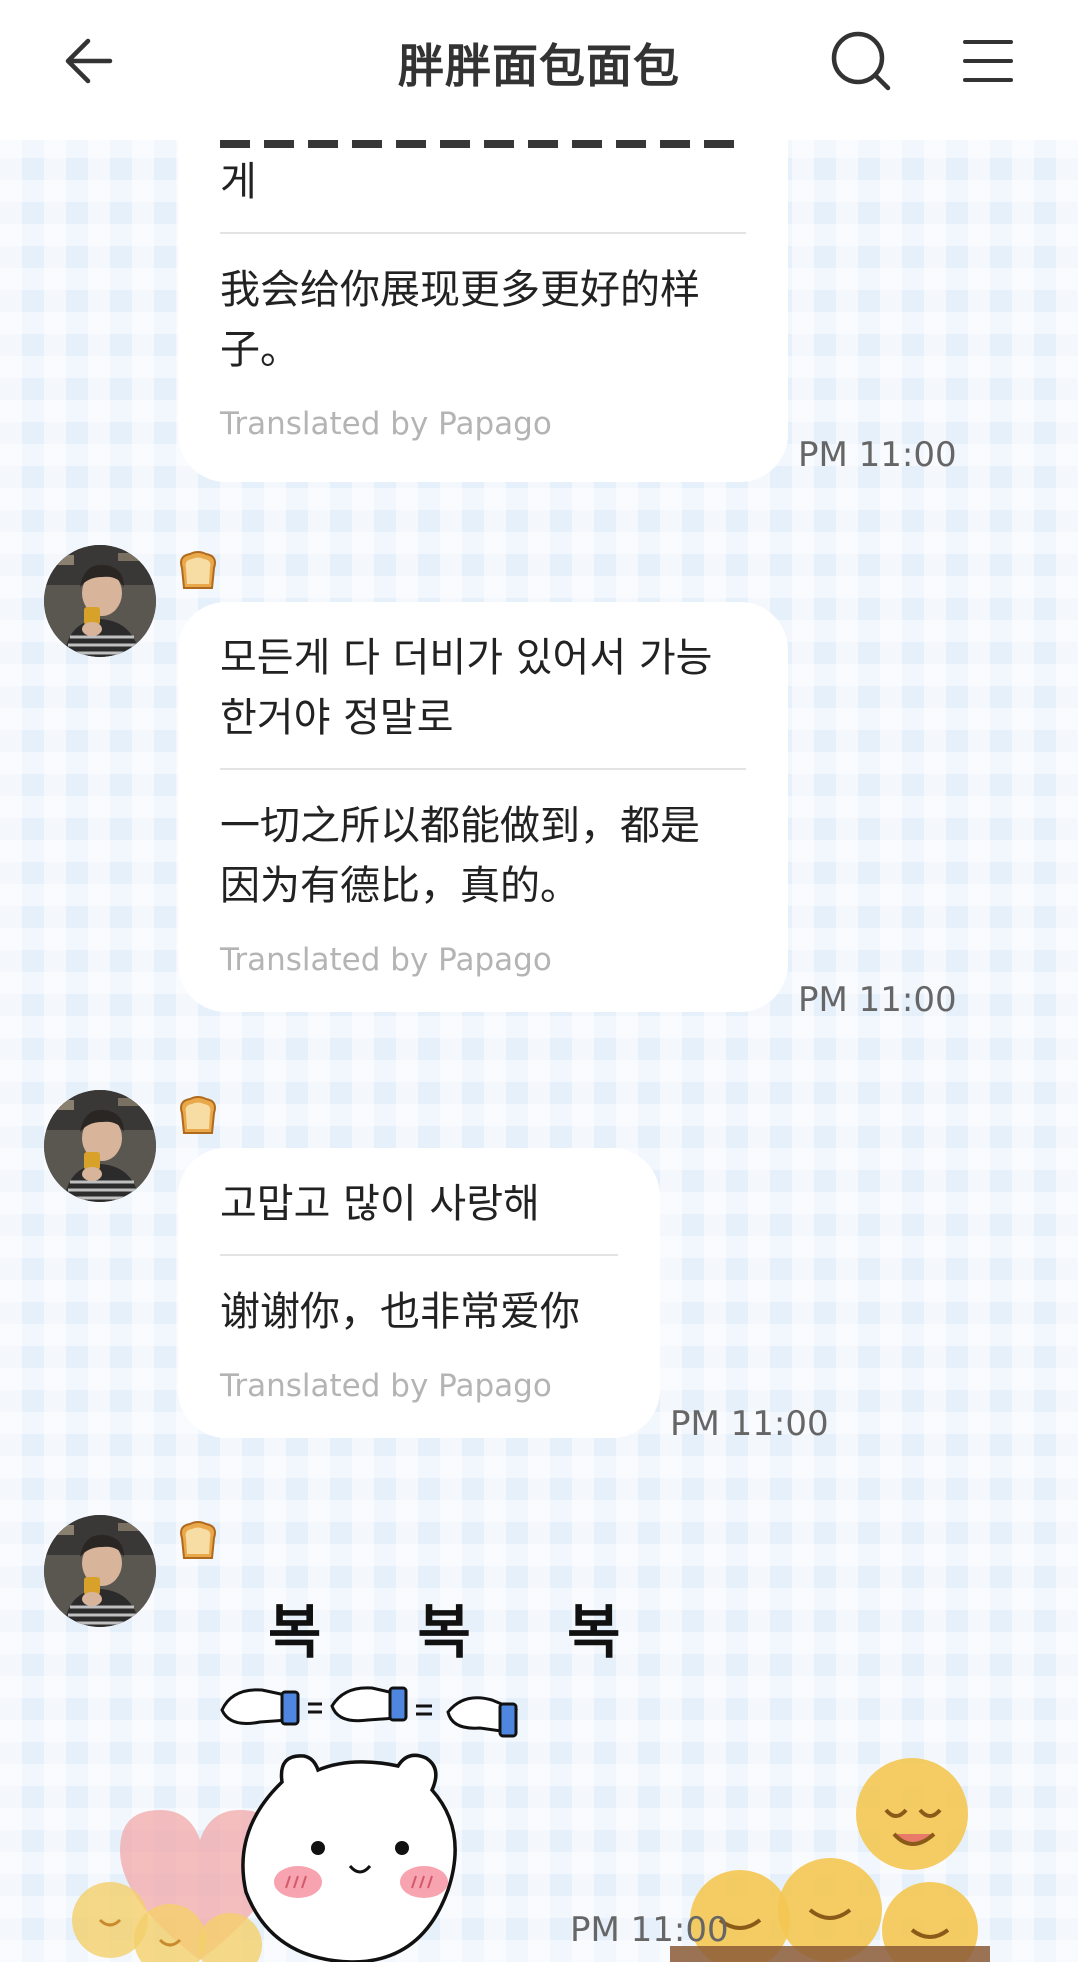 The width and height of the screenshot is (1078, 1962). What do you see at coordinates (483, 146) in the screenshot?
I see `message-original-text` at bounding box center [483, 146].